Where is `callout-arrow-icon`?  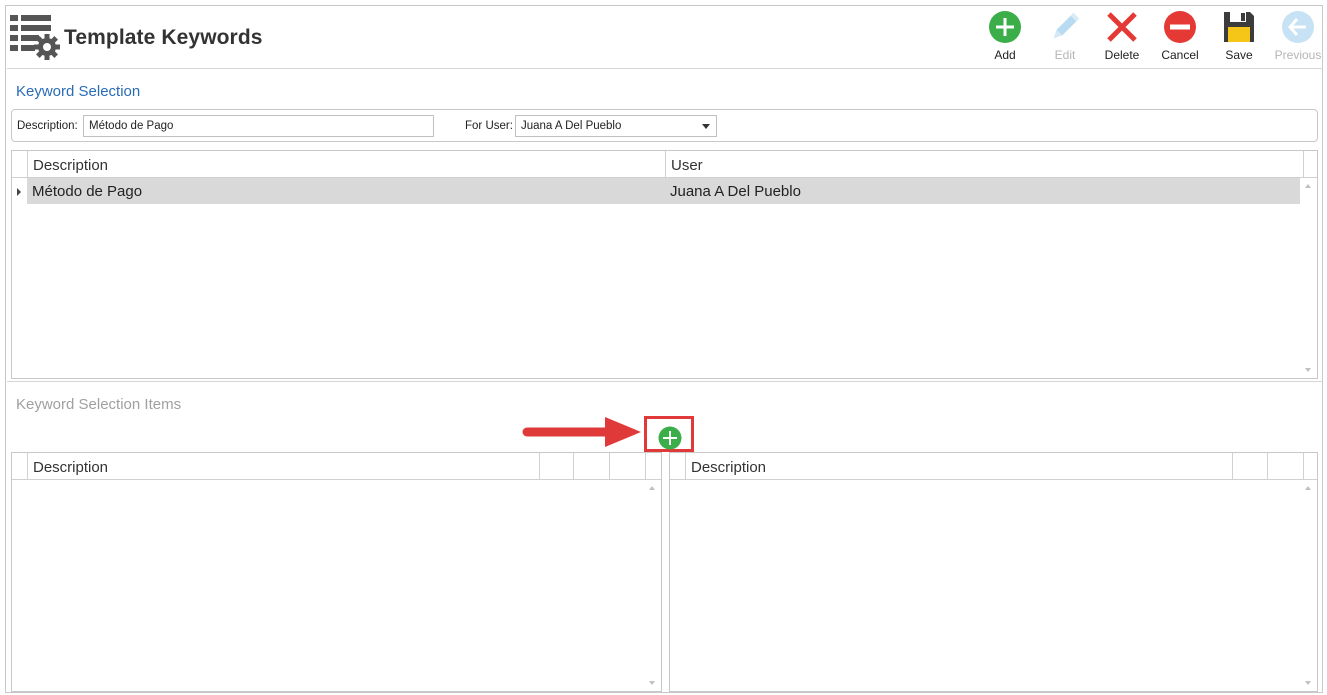
callout-arrow-icon is located at coordinates (581, 432).